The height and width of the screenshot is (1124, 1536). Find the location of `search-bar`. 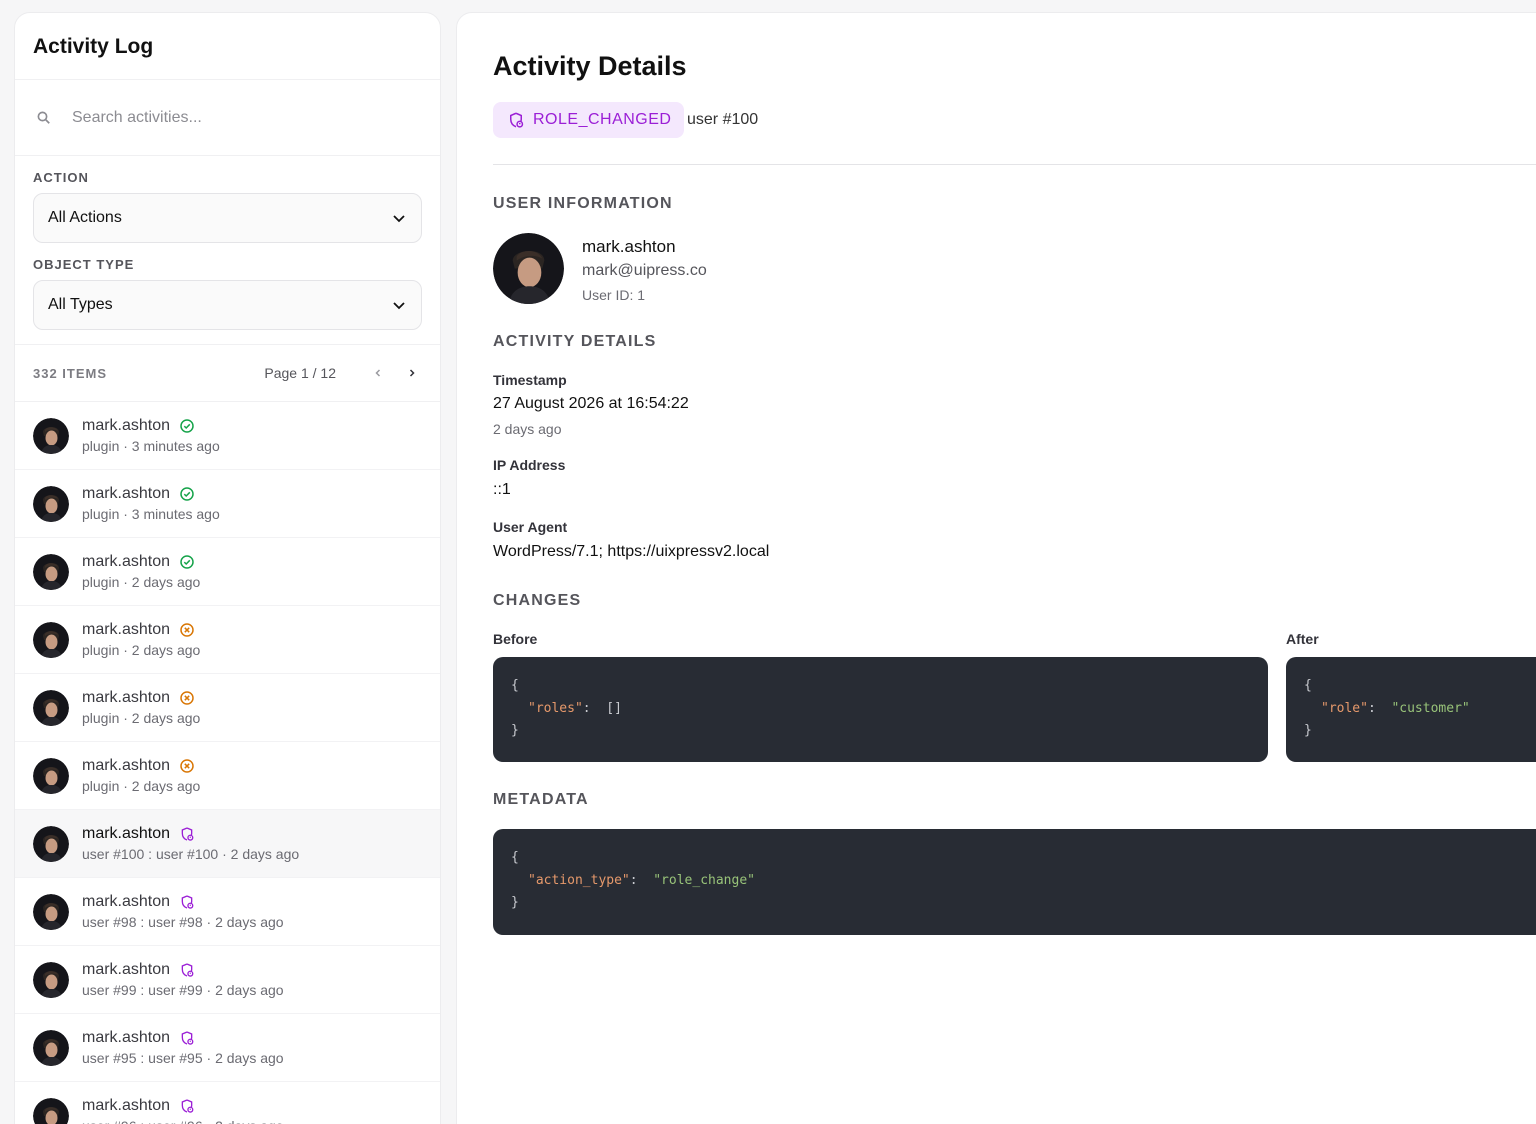

search-bar is located at coordinates (227, 118).